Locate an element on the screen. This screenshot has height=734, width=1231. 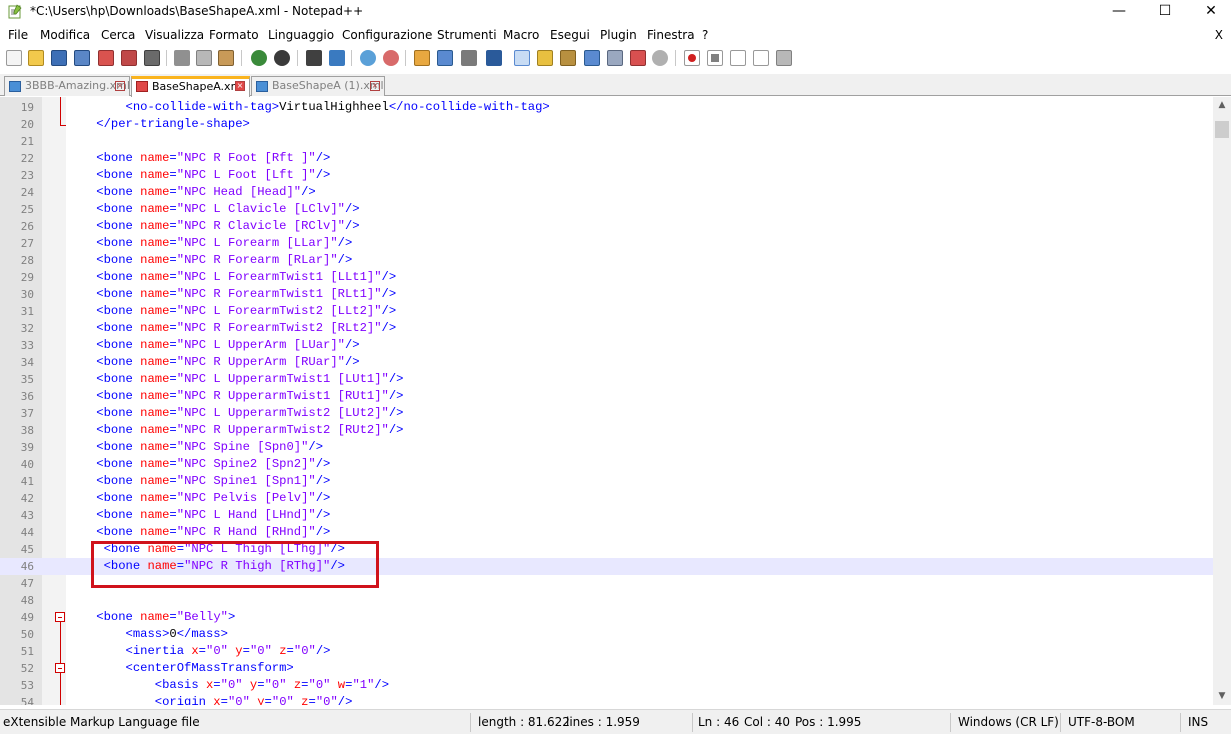
menu-plugin: Plugin is located at coordinates (618, 35).